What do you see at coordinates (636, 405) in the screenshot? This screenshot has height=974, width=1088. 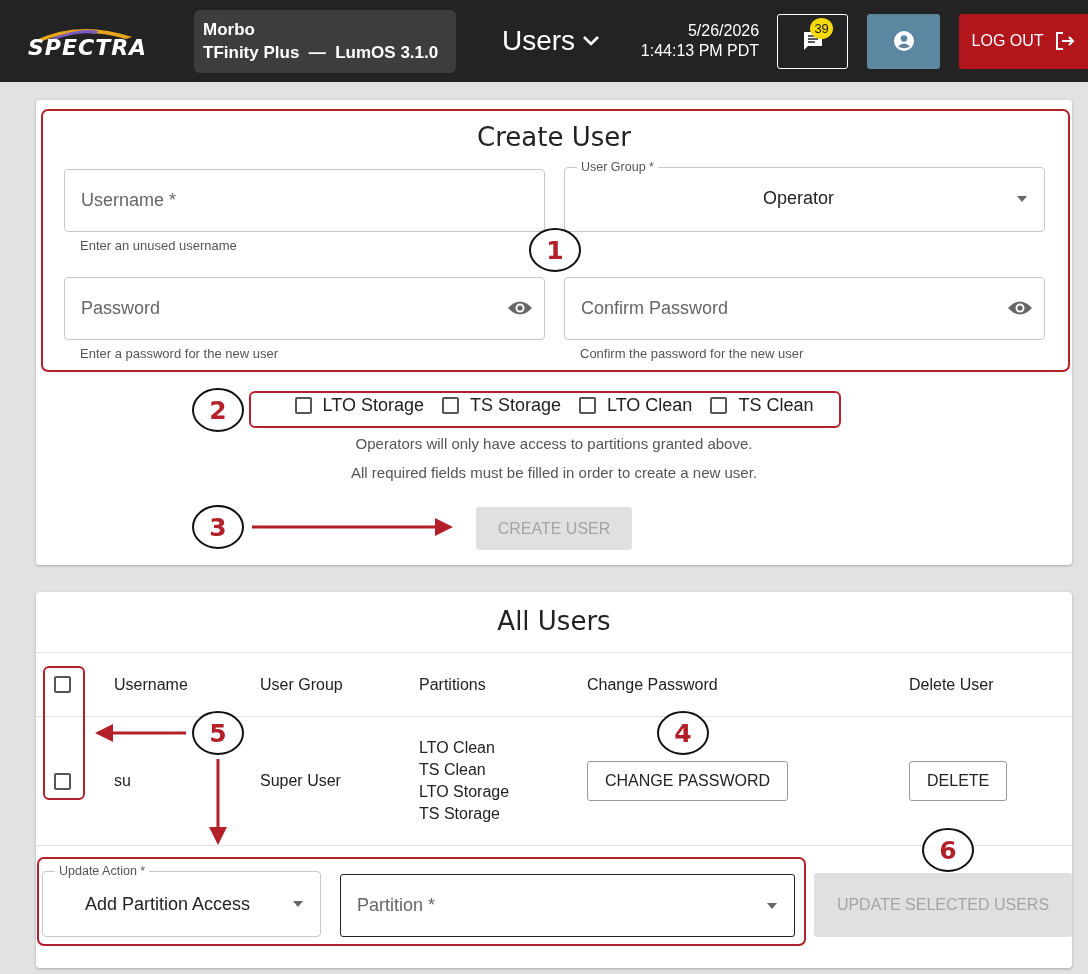 I see `partition-checkbox: LTO Clean` at bounding box center [636, 405].